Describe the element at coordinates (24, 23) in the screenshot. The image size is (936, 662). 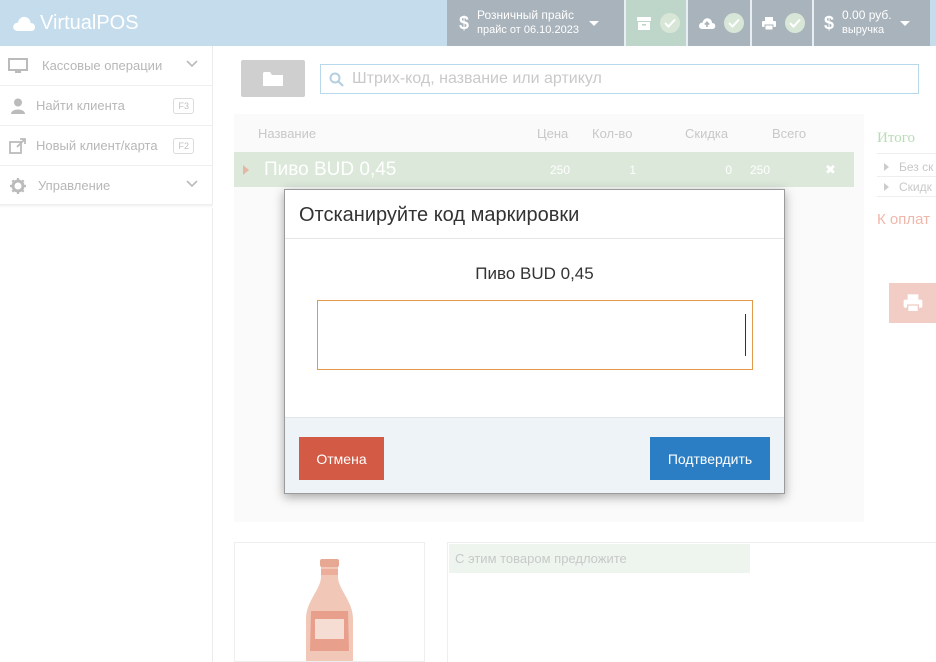
I see `cloud-icon` at that location.